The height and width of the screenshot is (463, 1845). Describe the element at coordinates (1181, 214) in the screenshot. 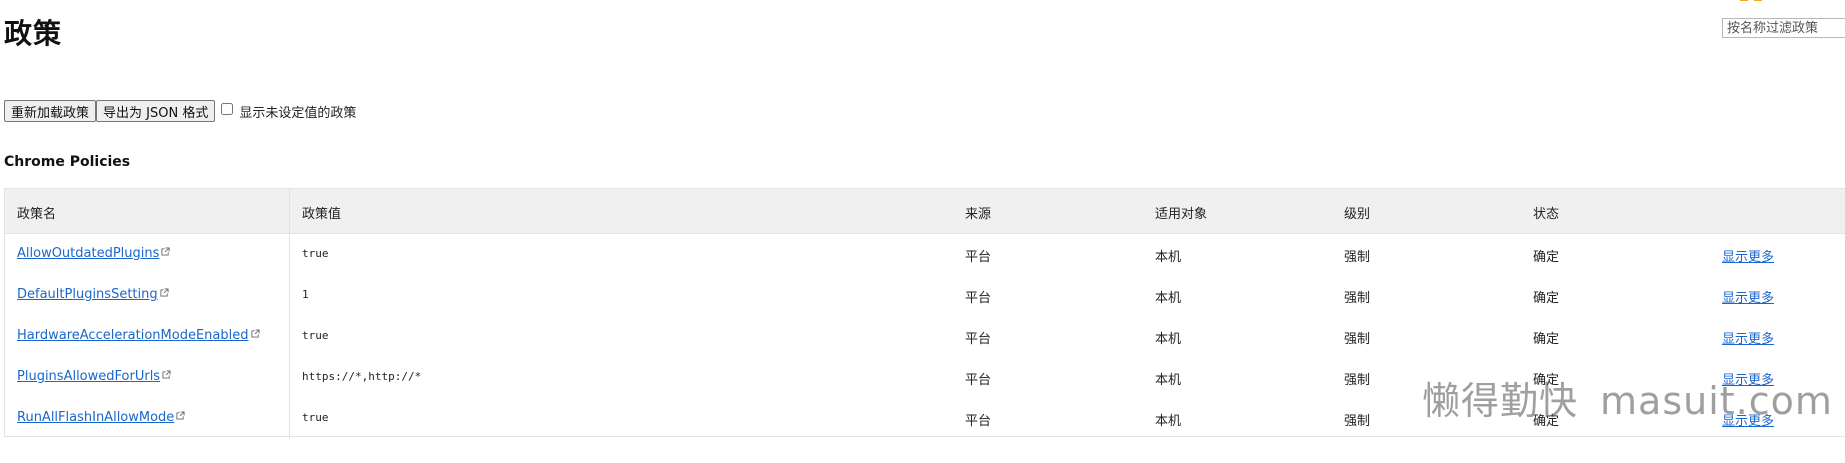

I see `header-scope: 适用对象` at that location.